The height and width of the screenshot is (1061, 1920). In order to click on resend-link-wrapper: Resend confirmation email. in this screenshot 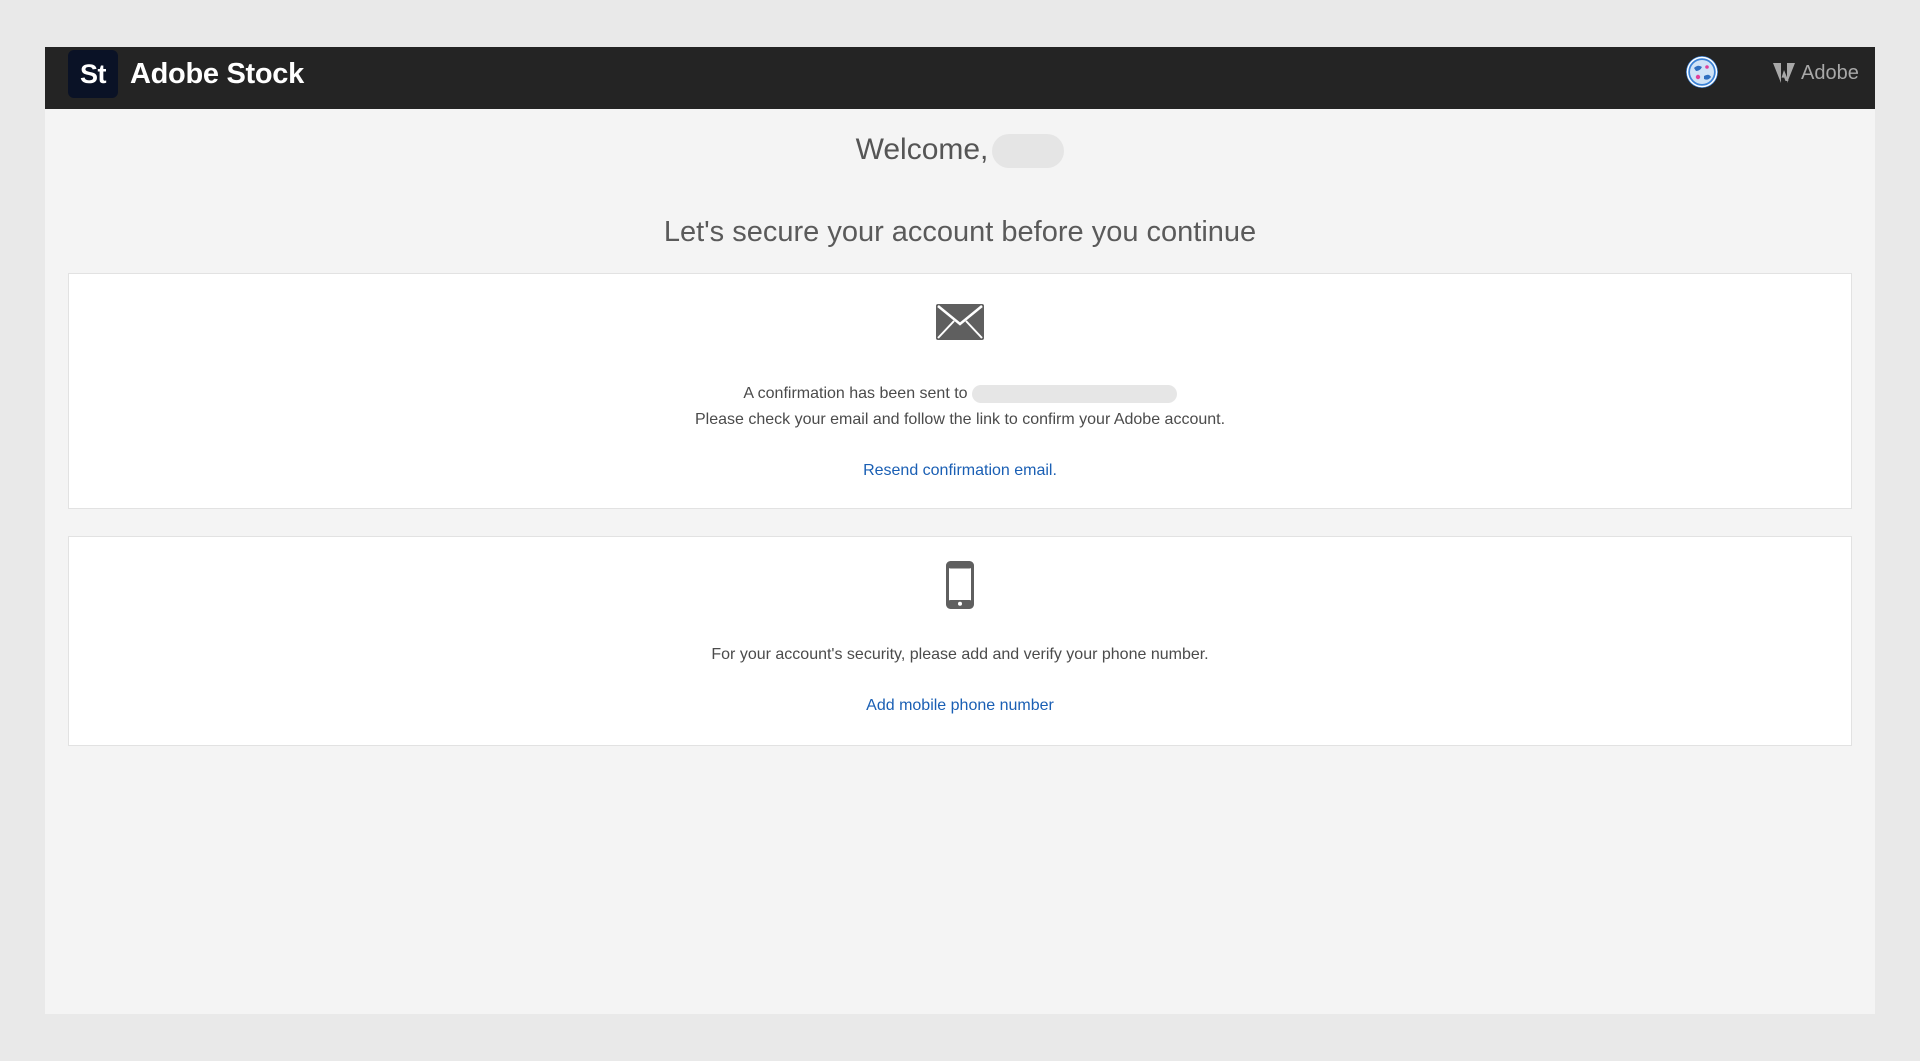, I will do `click(960, 471)`.